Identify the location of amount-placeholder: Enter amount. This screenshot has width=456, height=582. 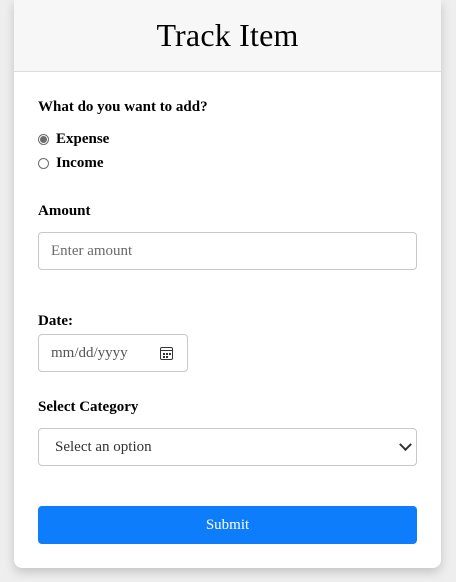
(92, 250).